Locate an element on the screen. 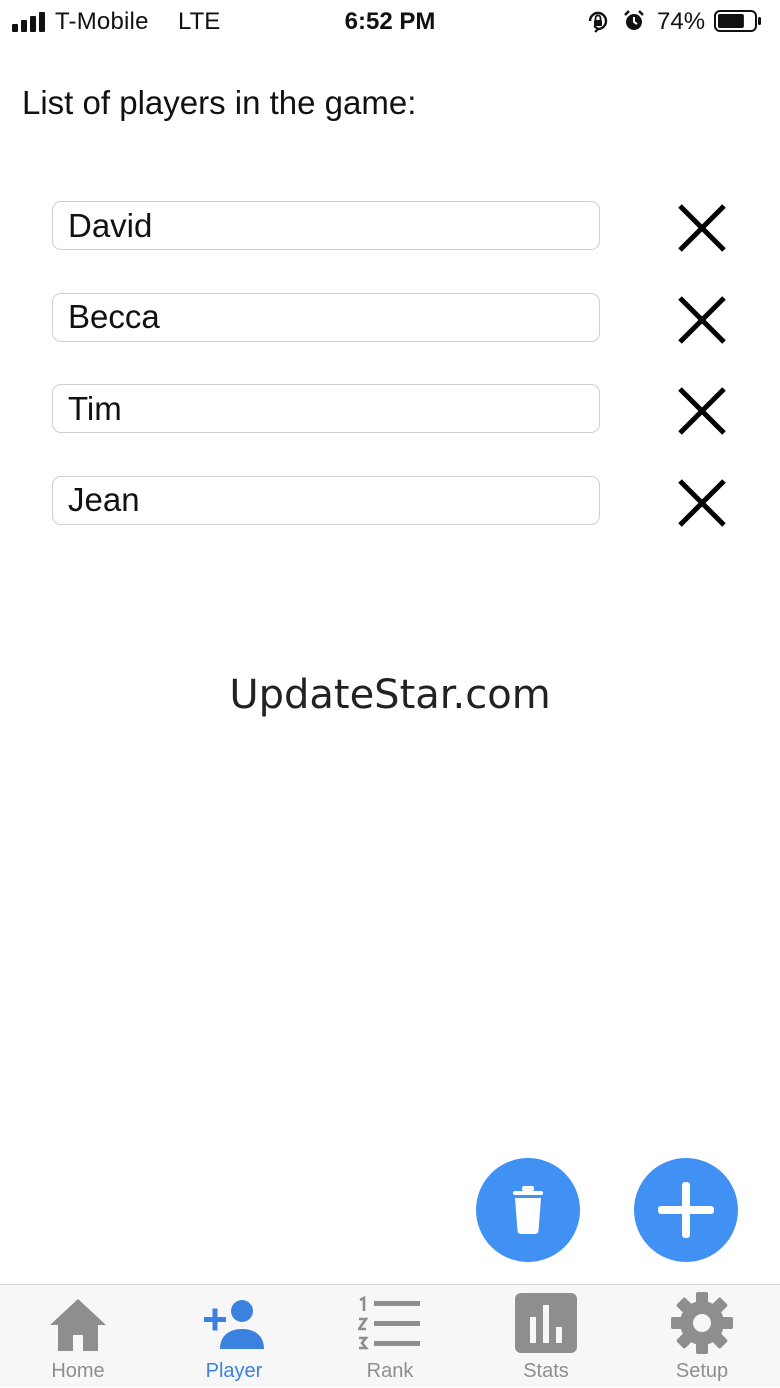 This screenshot has height=1388, width=780. trash-icon is located at coordinates (528, 1210).